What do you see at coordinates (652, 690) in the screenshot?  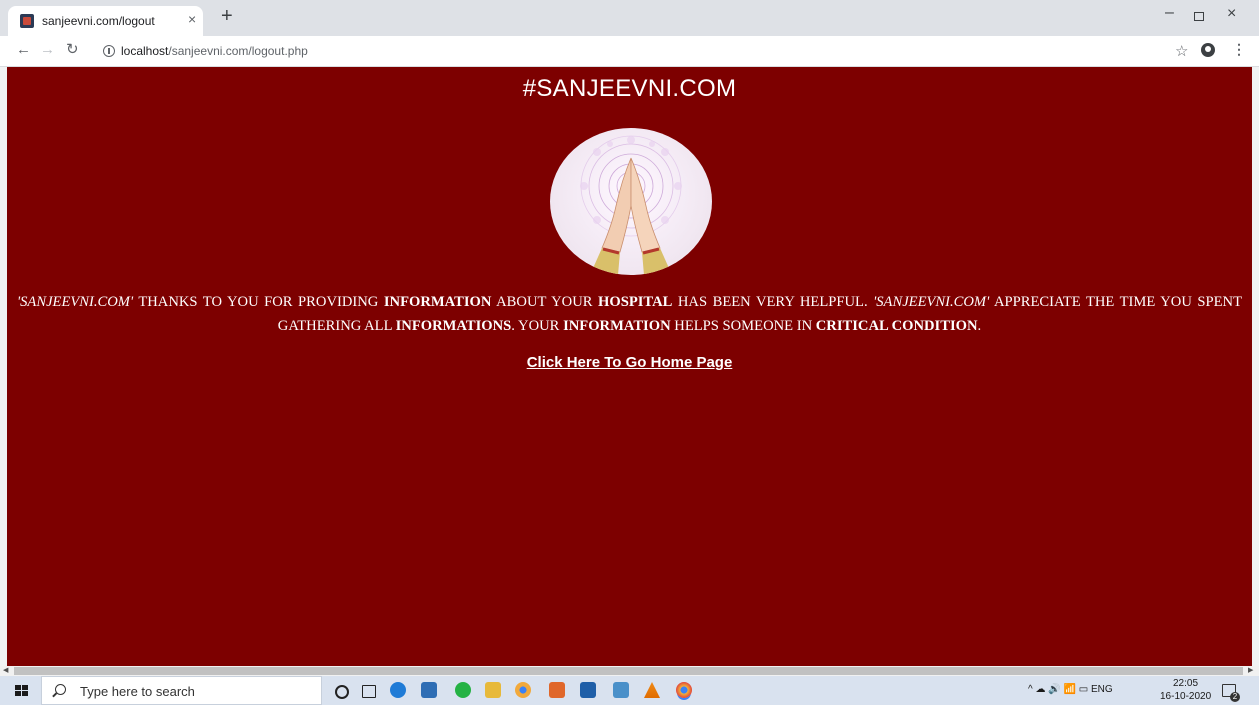 I see `vlc-icon` at bounding box center [652, 690].